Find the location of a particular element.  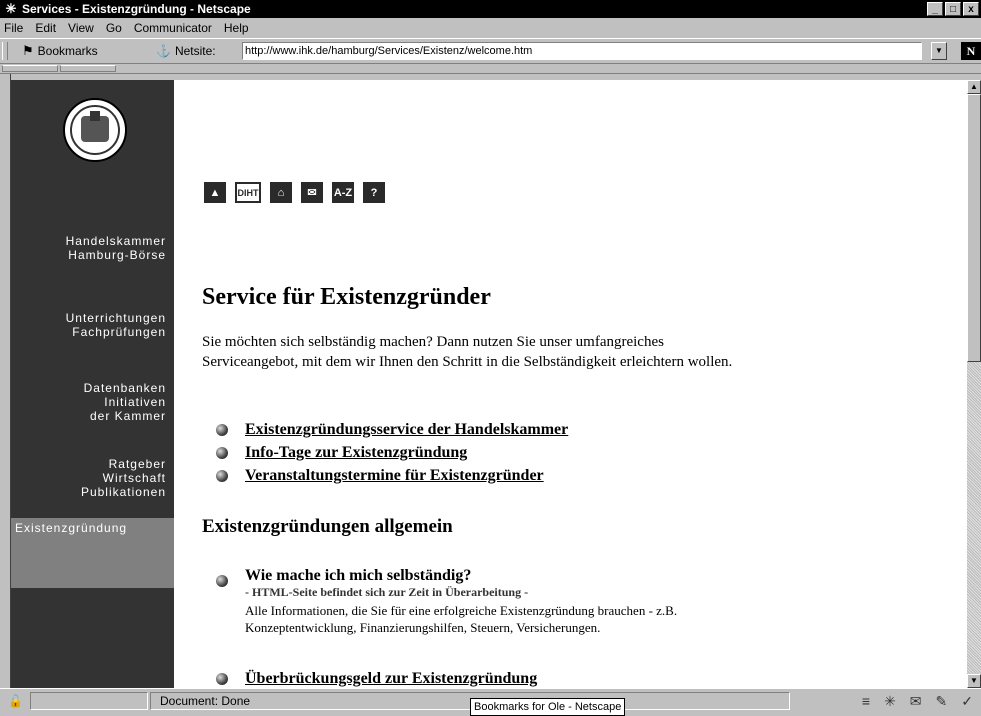

sidebar-item-existenzgruendung: Existenzgründung is located at coordinates (92, 553).